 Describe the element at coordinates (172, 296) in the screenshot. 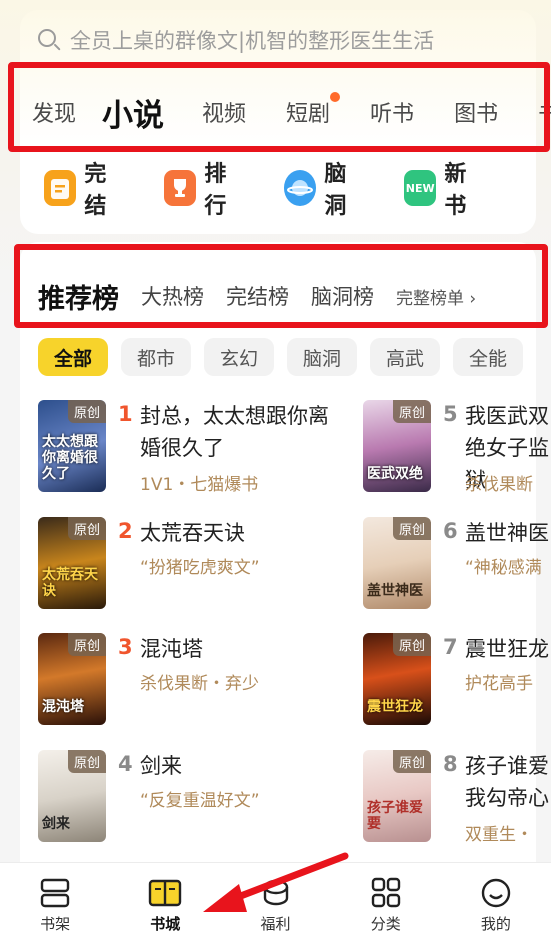

I see `rank-tab-hot: 大热榜` at that location.